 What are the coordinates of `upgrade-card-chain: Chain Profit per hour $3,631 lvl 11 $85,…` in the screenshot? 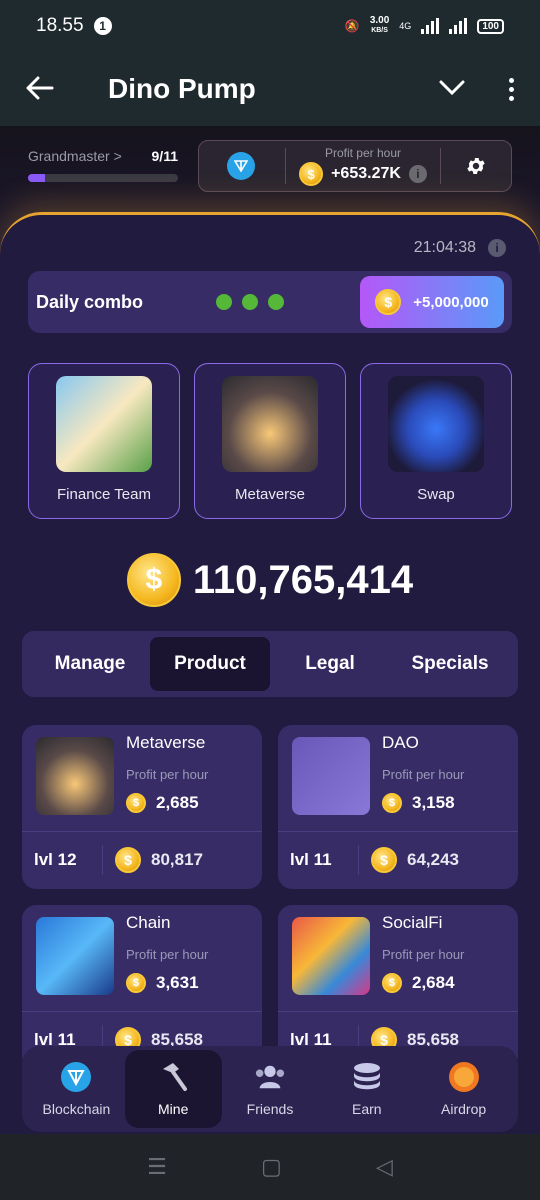 It's located at (142, 987).